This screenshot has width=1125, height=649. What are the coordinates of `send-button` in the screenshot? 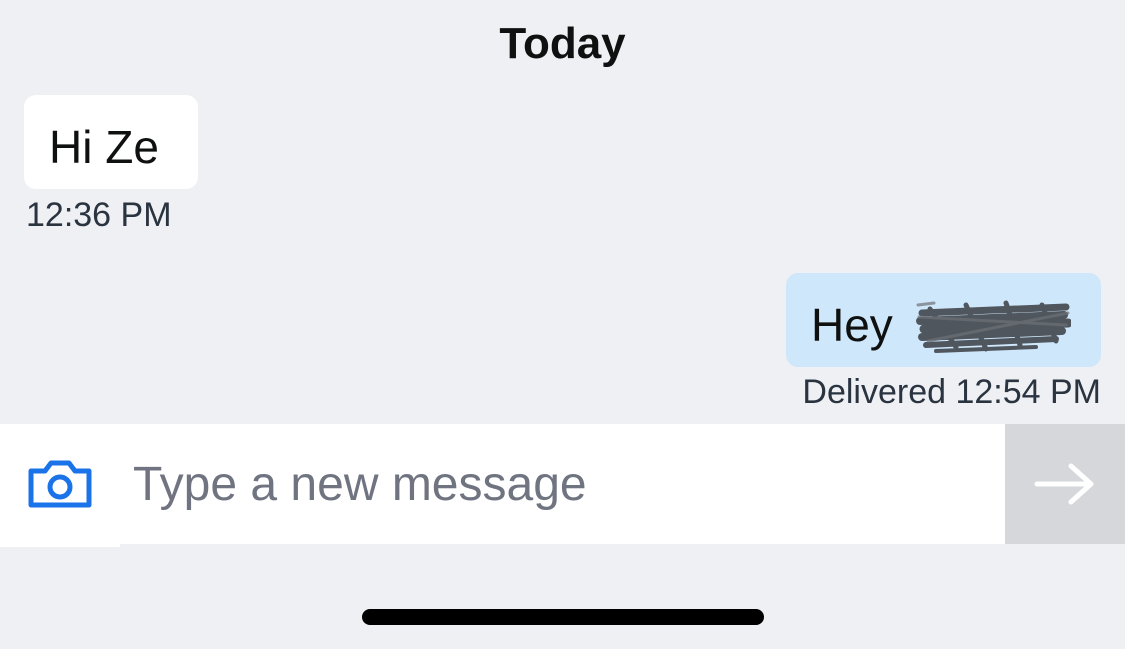 It's located at (1065, 484).